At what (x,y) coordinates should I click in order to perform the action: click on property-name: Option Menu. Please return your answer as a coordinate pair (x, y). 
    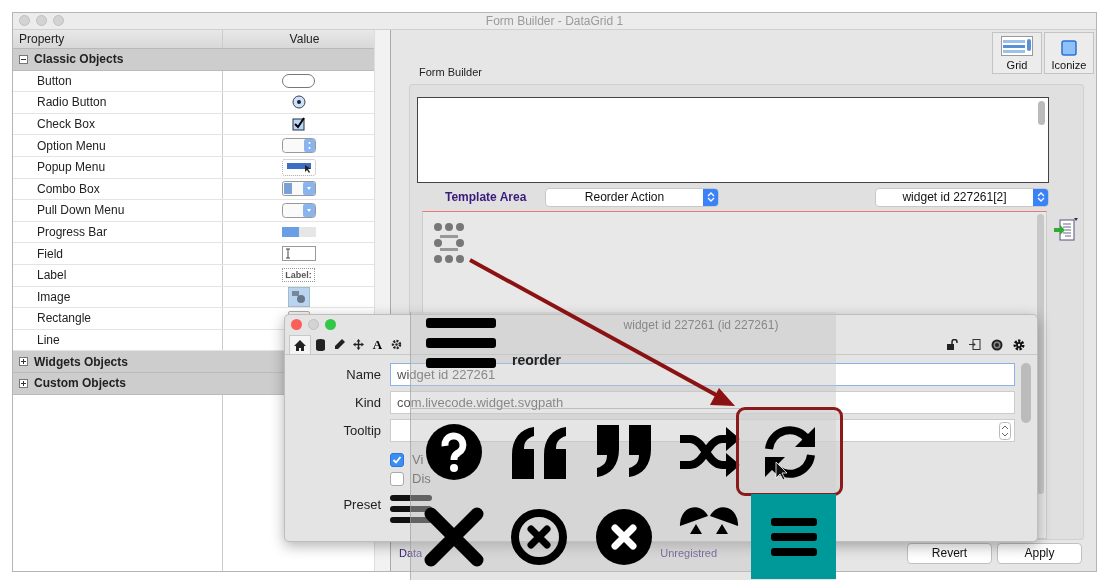
    Looking at the image, I should click on (118, 145).